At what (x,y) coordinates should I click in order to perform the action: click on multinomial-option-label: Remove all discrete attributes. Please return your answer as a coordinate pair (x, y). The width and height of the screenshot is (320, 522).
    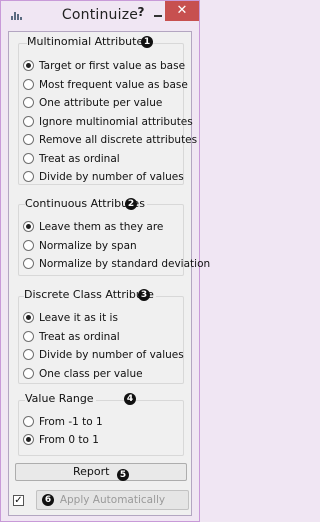
    Looking at the image, I should click on (118, 140).